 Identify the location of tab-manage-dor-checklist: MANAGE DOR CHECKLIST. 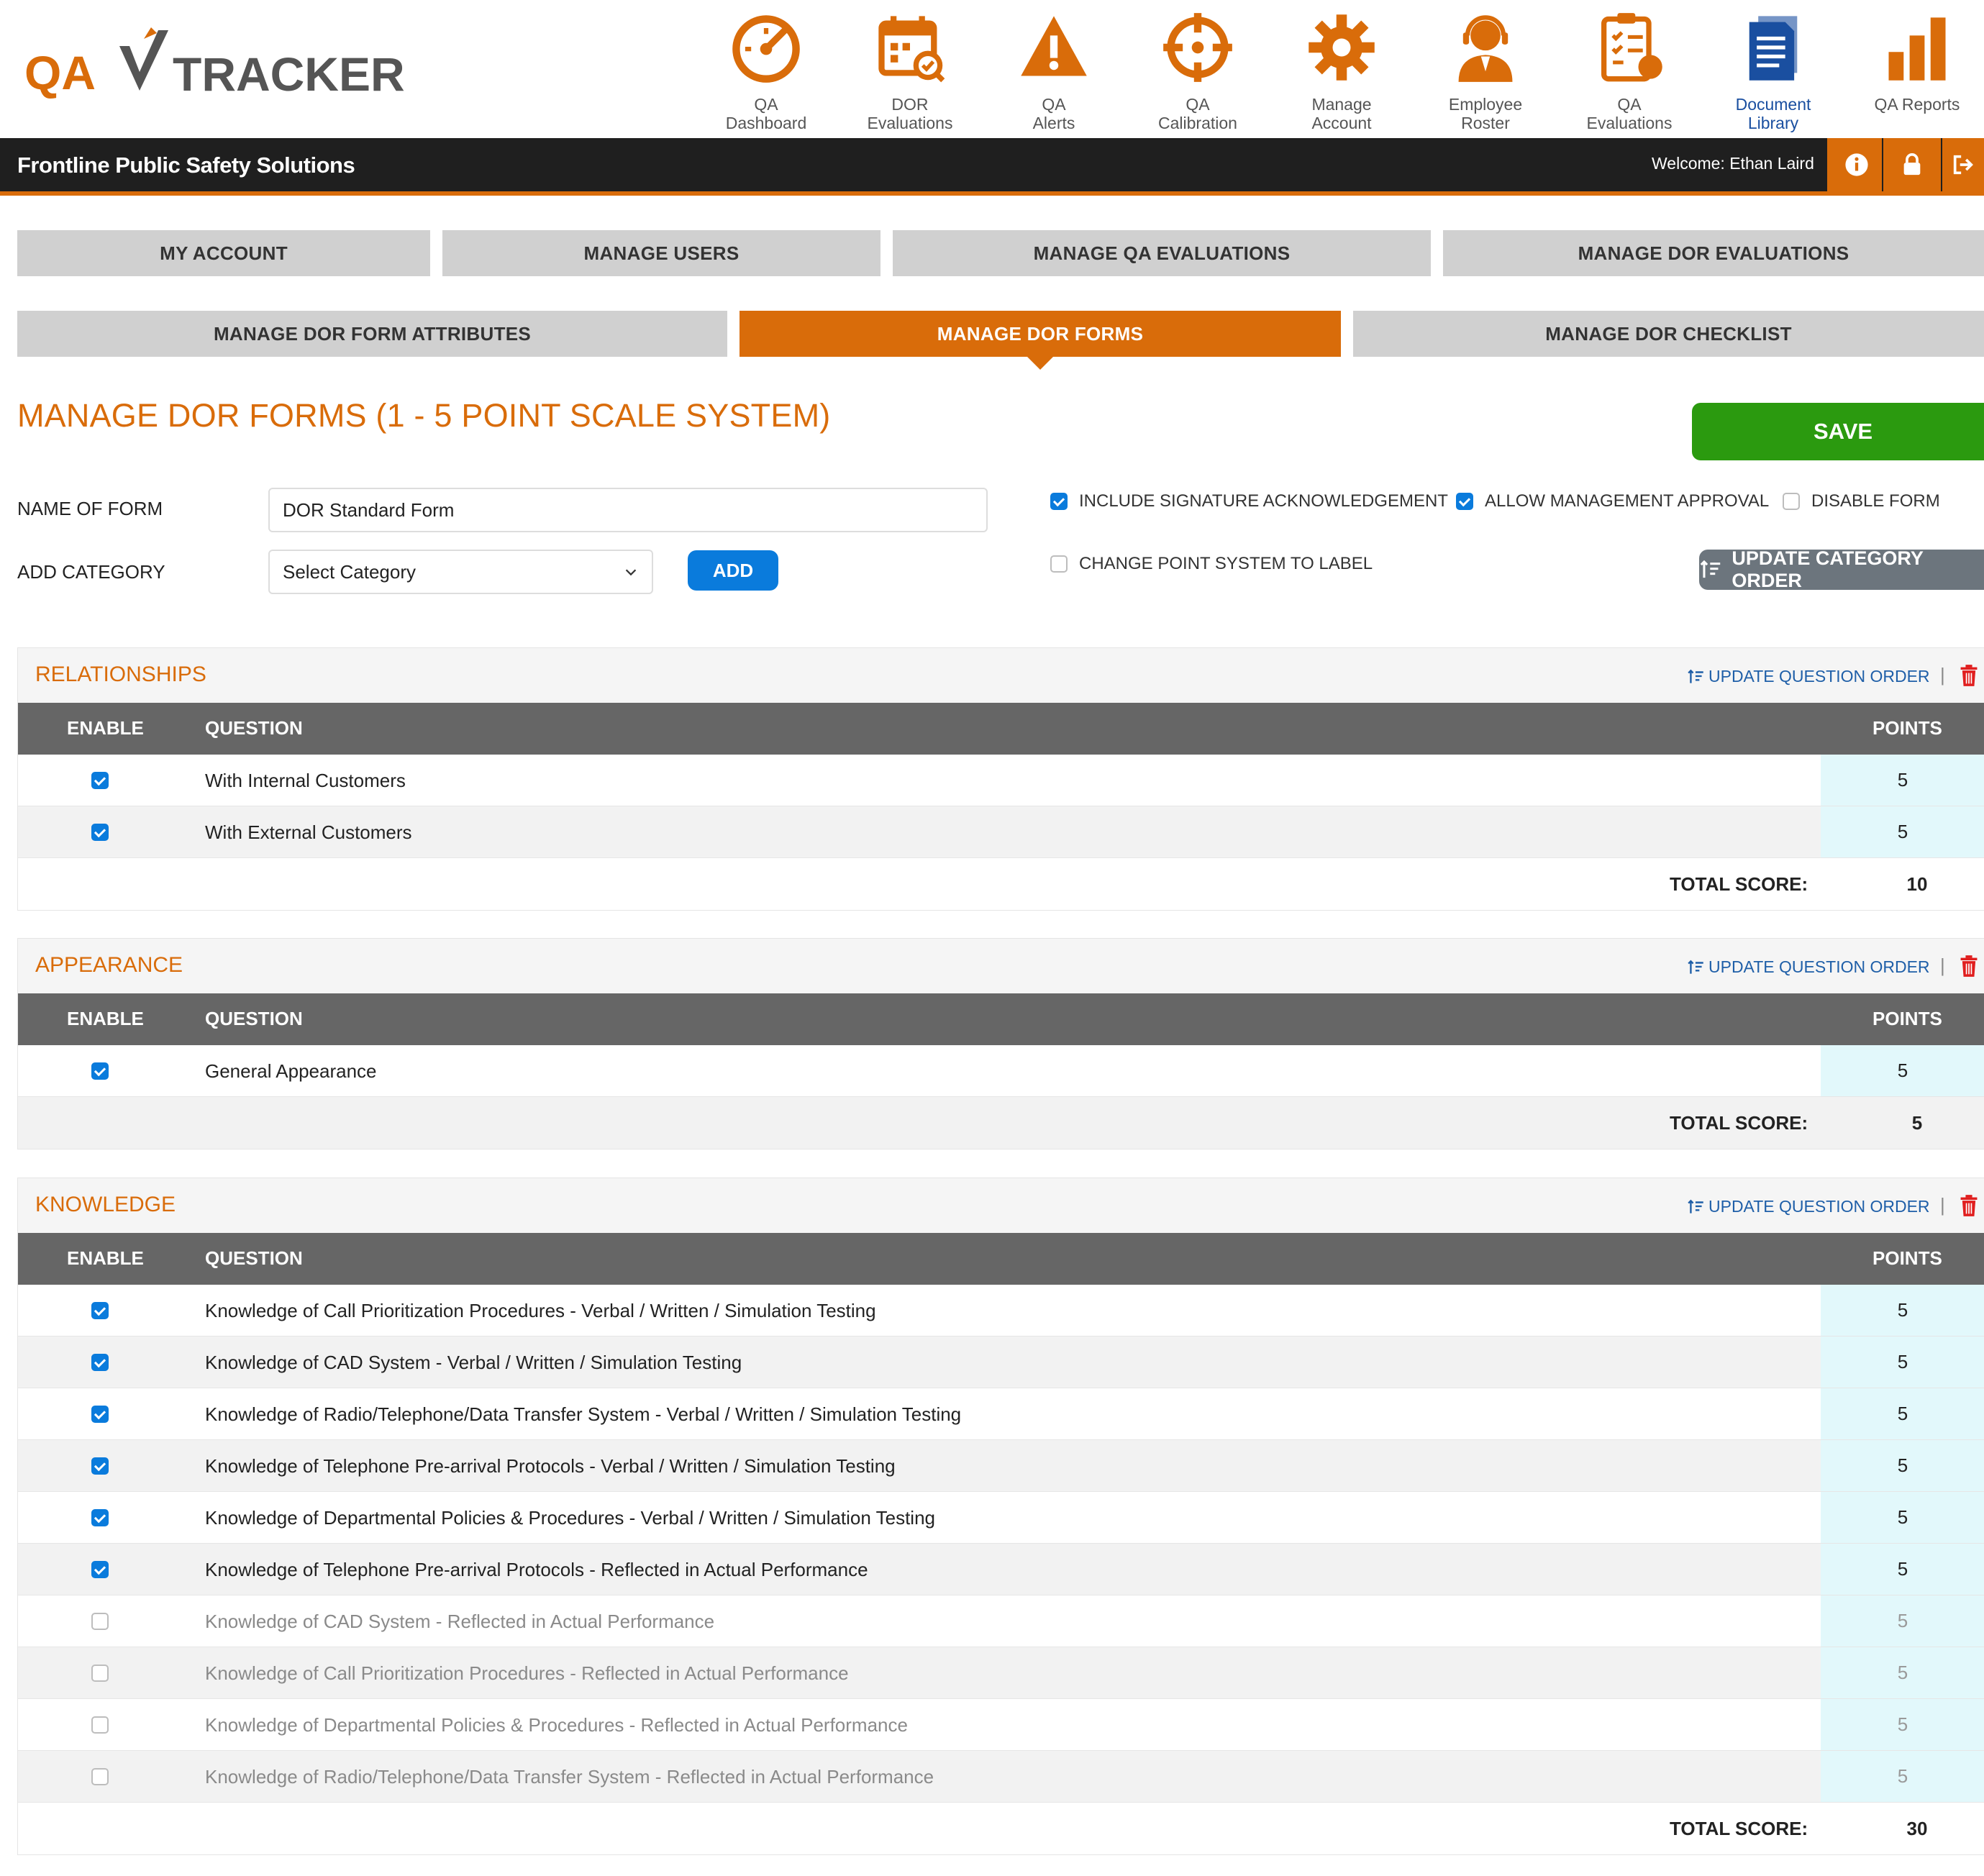
(1669, 334).